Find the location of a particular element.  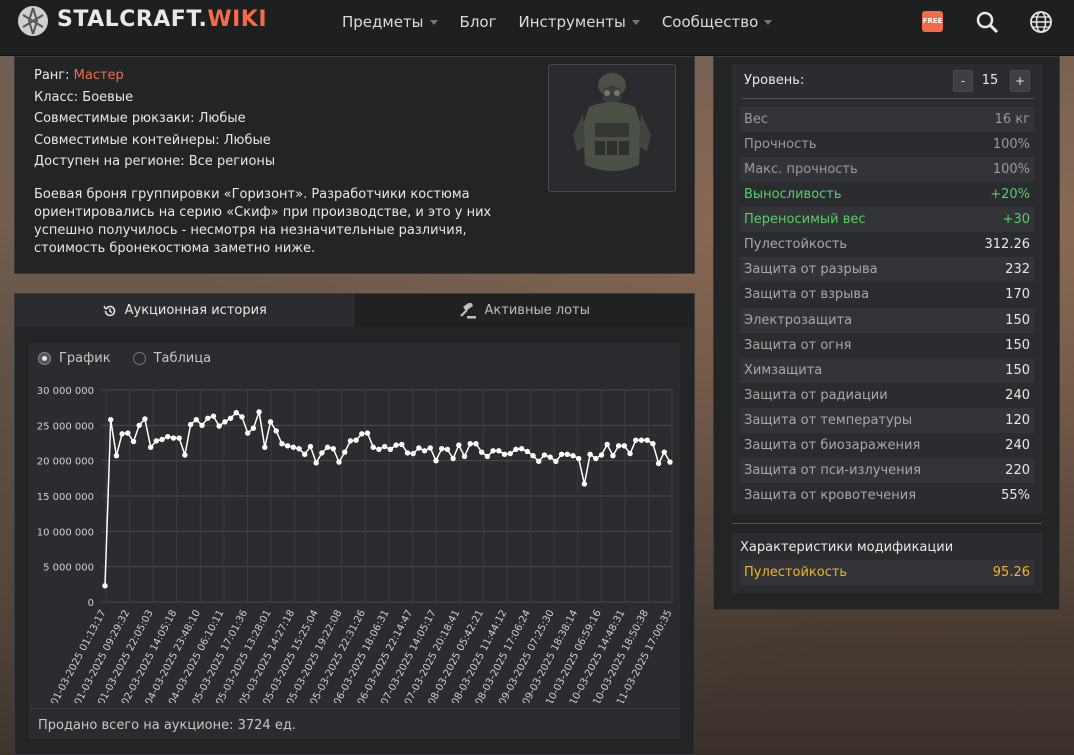

site-logo: STALCRAFT.WIKI is located at coordinates (162, 19).